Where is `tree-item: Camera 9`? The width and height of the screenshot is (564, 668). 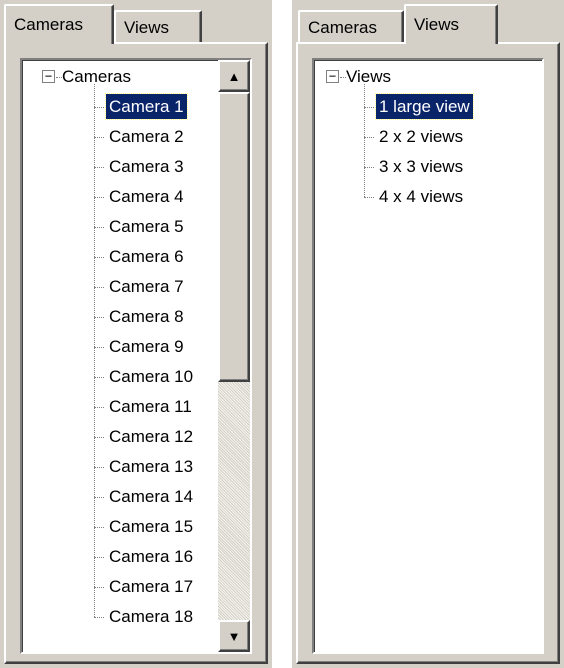
tree-item: Camera 9 is located at coordinates (146, 346).